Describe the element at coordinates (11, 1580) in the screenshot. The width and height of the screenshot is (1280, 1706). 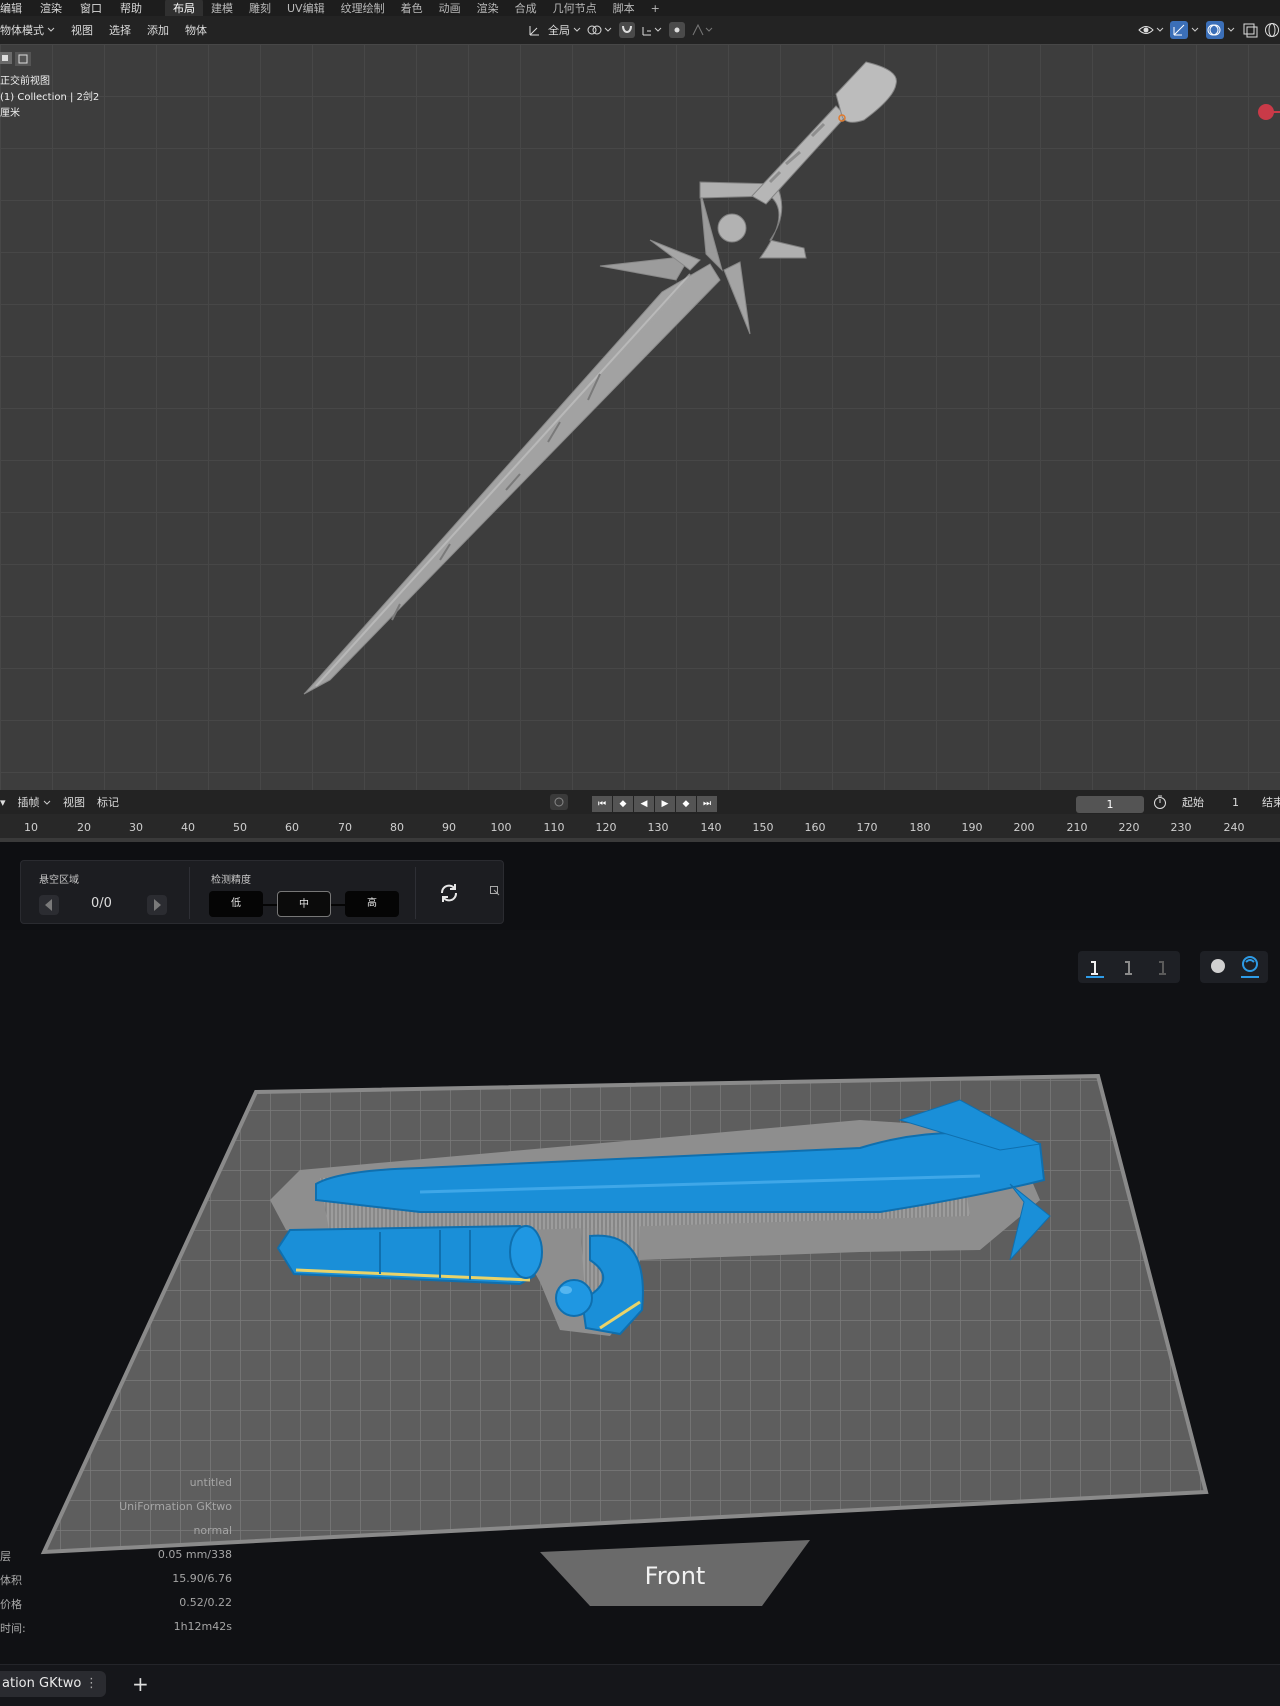
I see `stat-volume-key: 体积` at that location.